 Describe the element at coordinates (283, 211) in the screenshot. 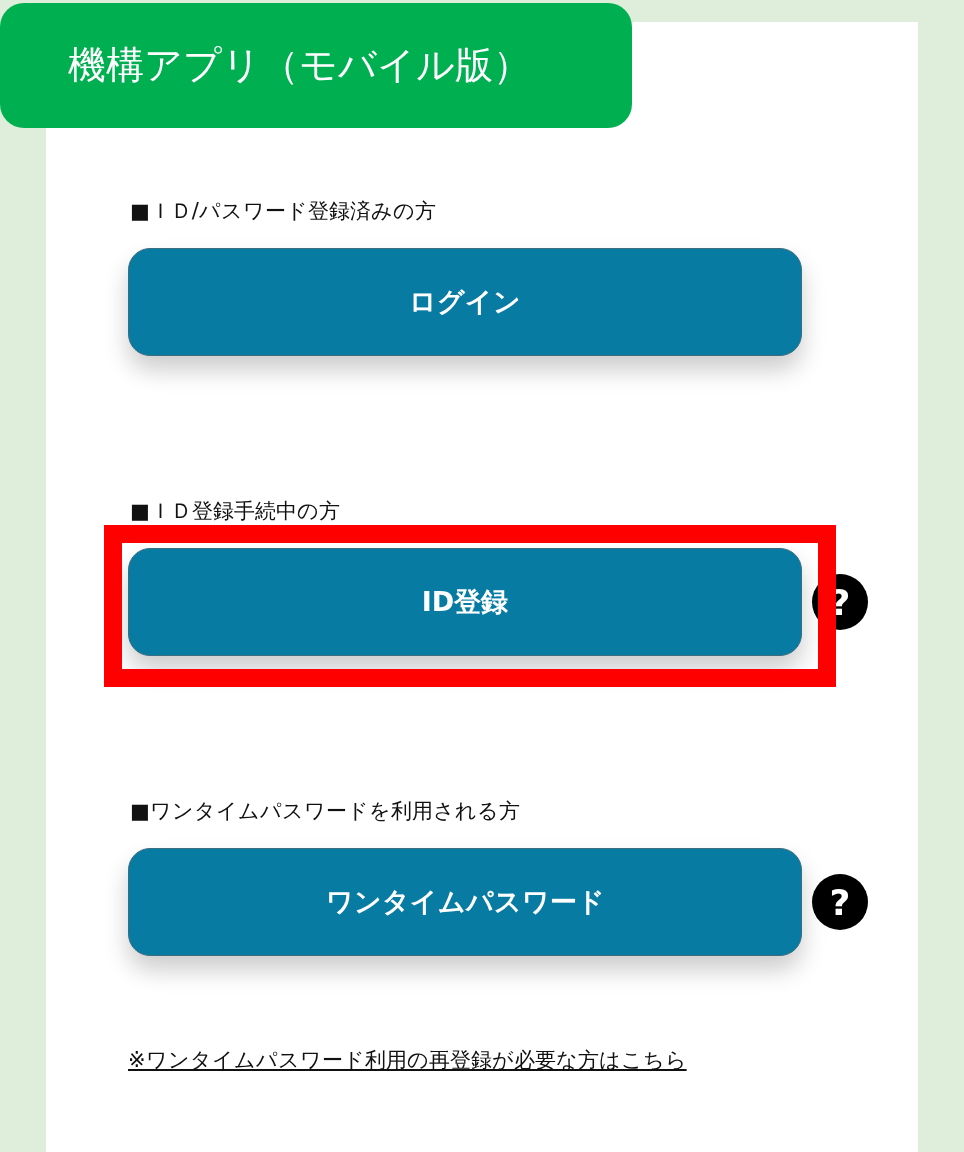

I see `section-label: ■ＩＤ/パスワード登録済みの方` at that location.